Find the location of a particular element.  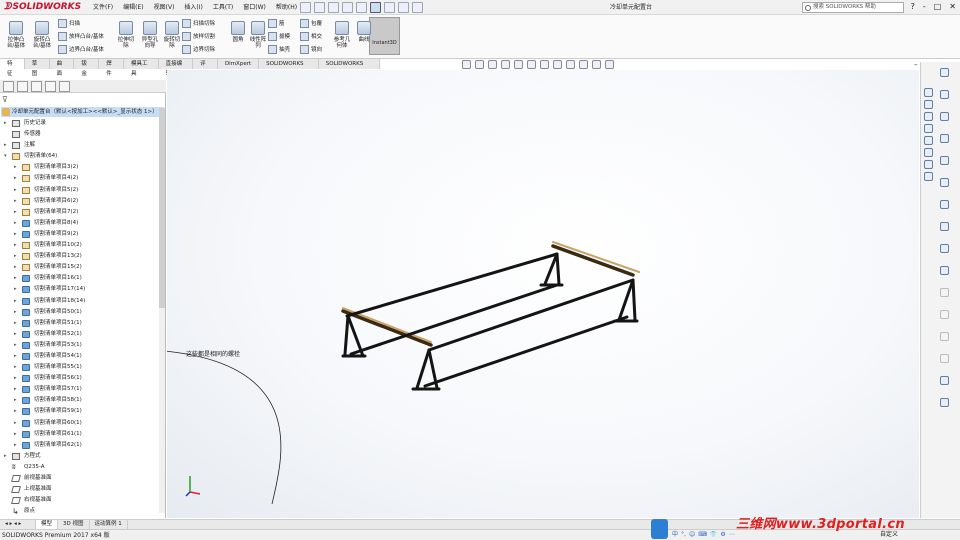

ribbon-button-revolve-cut: 旋转切 除 is located at coordinates (172, 35).